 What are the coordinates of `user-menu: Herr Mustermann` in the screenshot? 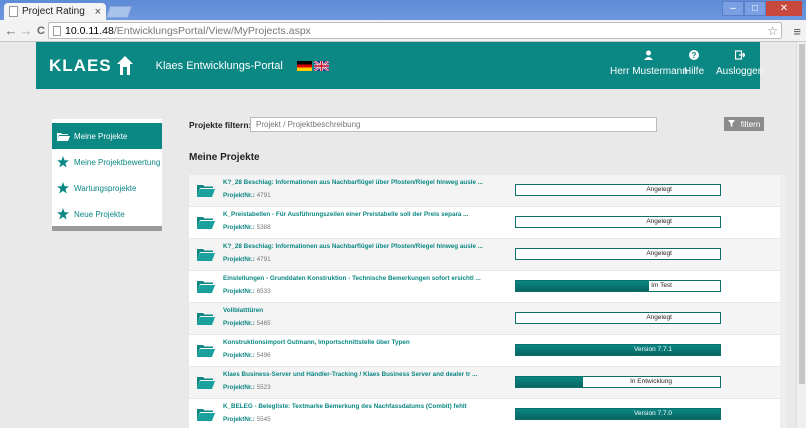 It's located at (649, 63).